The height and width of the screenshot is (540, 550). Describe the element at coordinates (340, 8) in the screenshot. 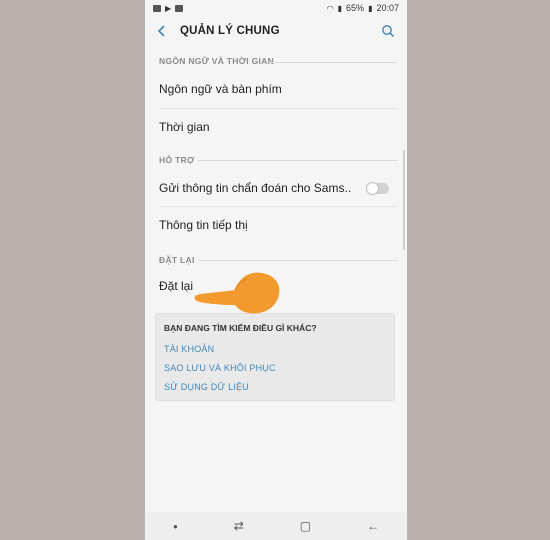

I see `signal-icon: ▮` at that location.